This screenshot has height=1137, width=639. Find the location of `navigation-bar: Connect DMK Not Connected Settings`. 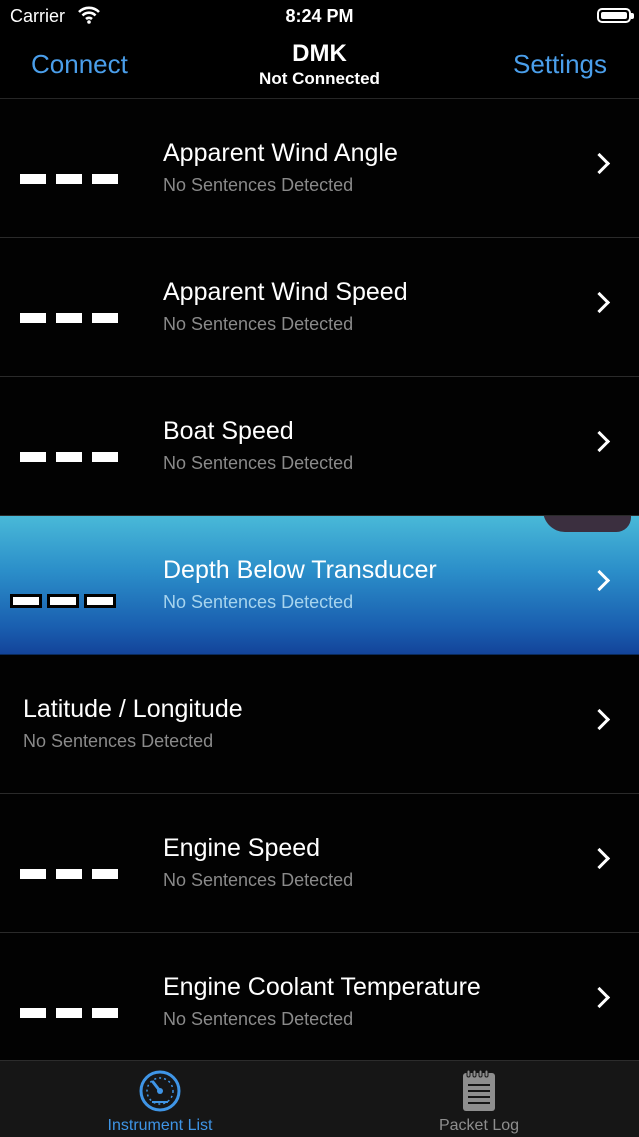

navigation-bar: Connect DMK Not Connected Settings is located at coordinates (319, 66).